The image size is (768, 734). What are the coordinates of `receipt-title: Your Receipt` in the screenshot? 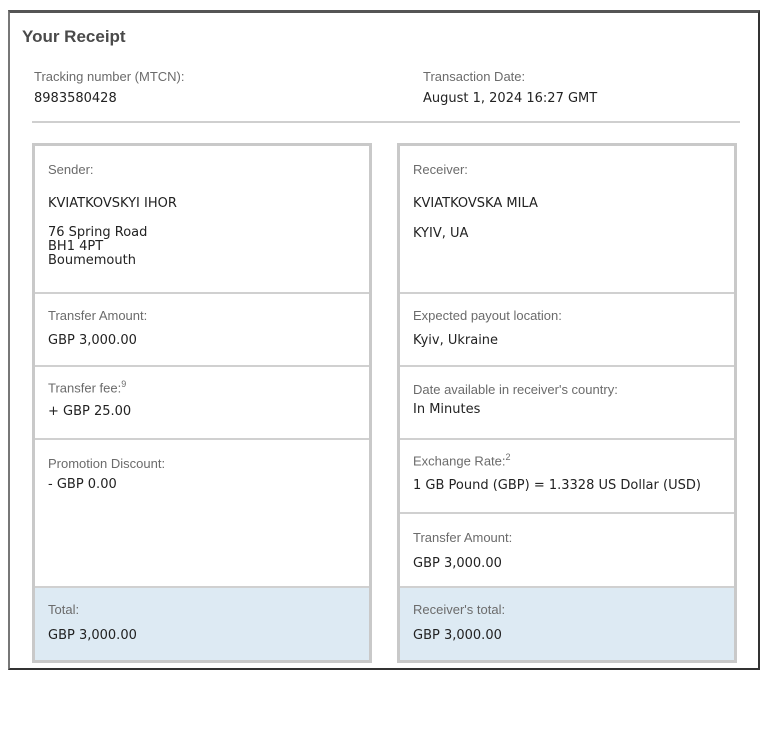 It's located at (74, 36).